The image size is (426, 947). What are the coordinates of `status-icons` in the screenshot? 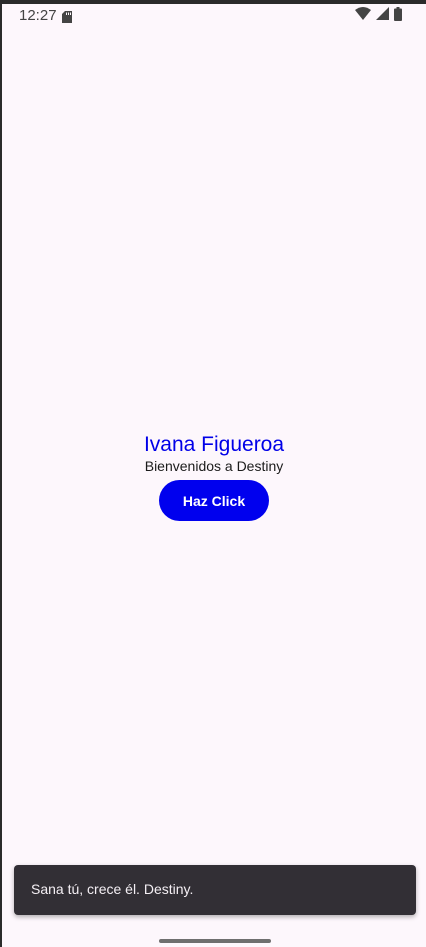 It's located at (378, 16).